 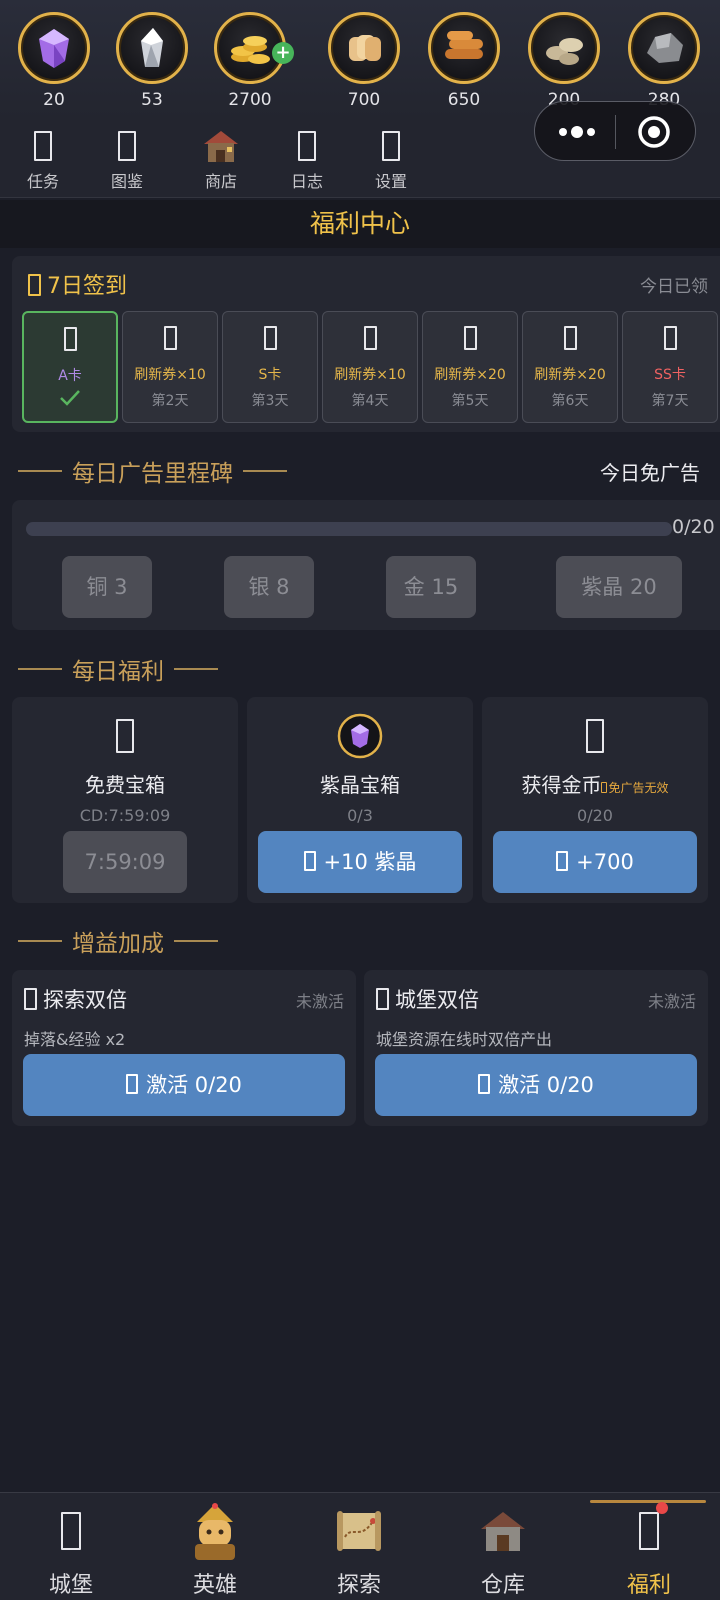 I want to click on buffs-header: 增益加成, so click(x=123, y=941).